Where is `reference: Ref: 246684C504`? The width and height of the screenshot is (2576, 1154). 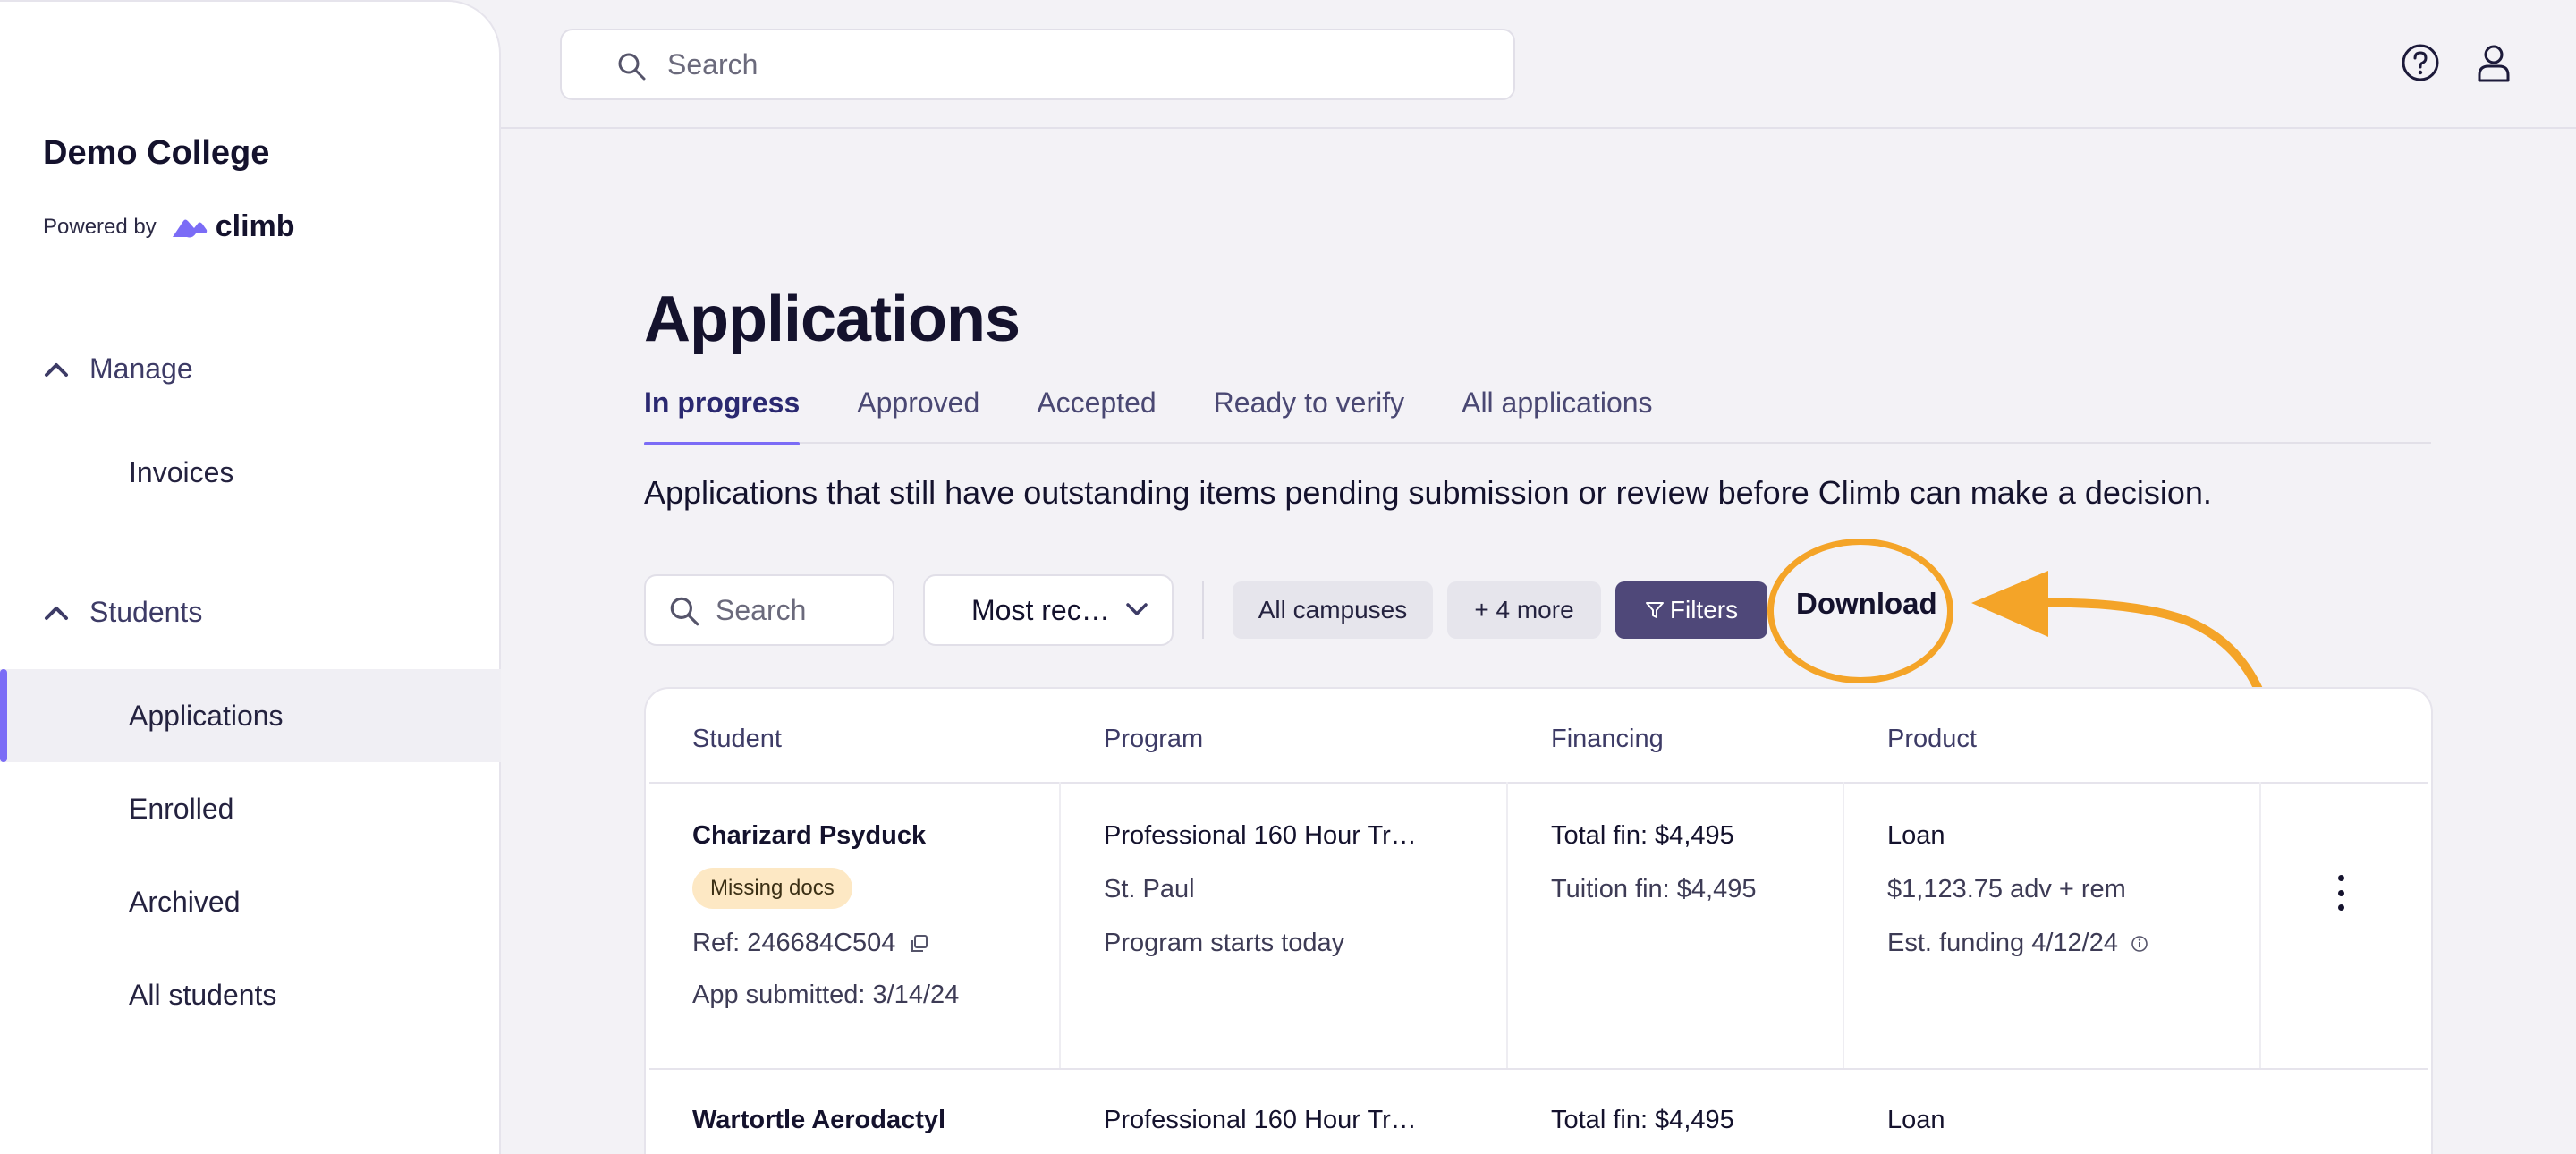 reference: Ref: 246684C504 is located at coordinates (810, 943).